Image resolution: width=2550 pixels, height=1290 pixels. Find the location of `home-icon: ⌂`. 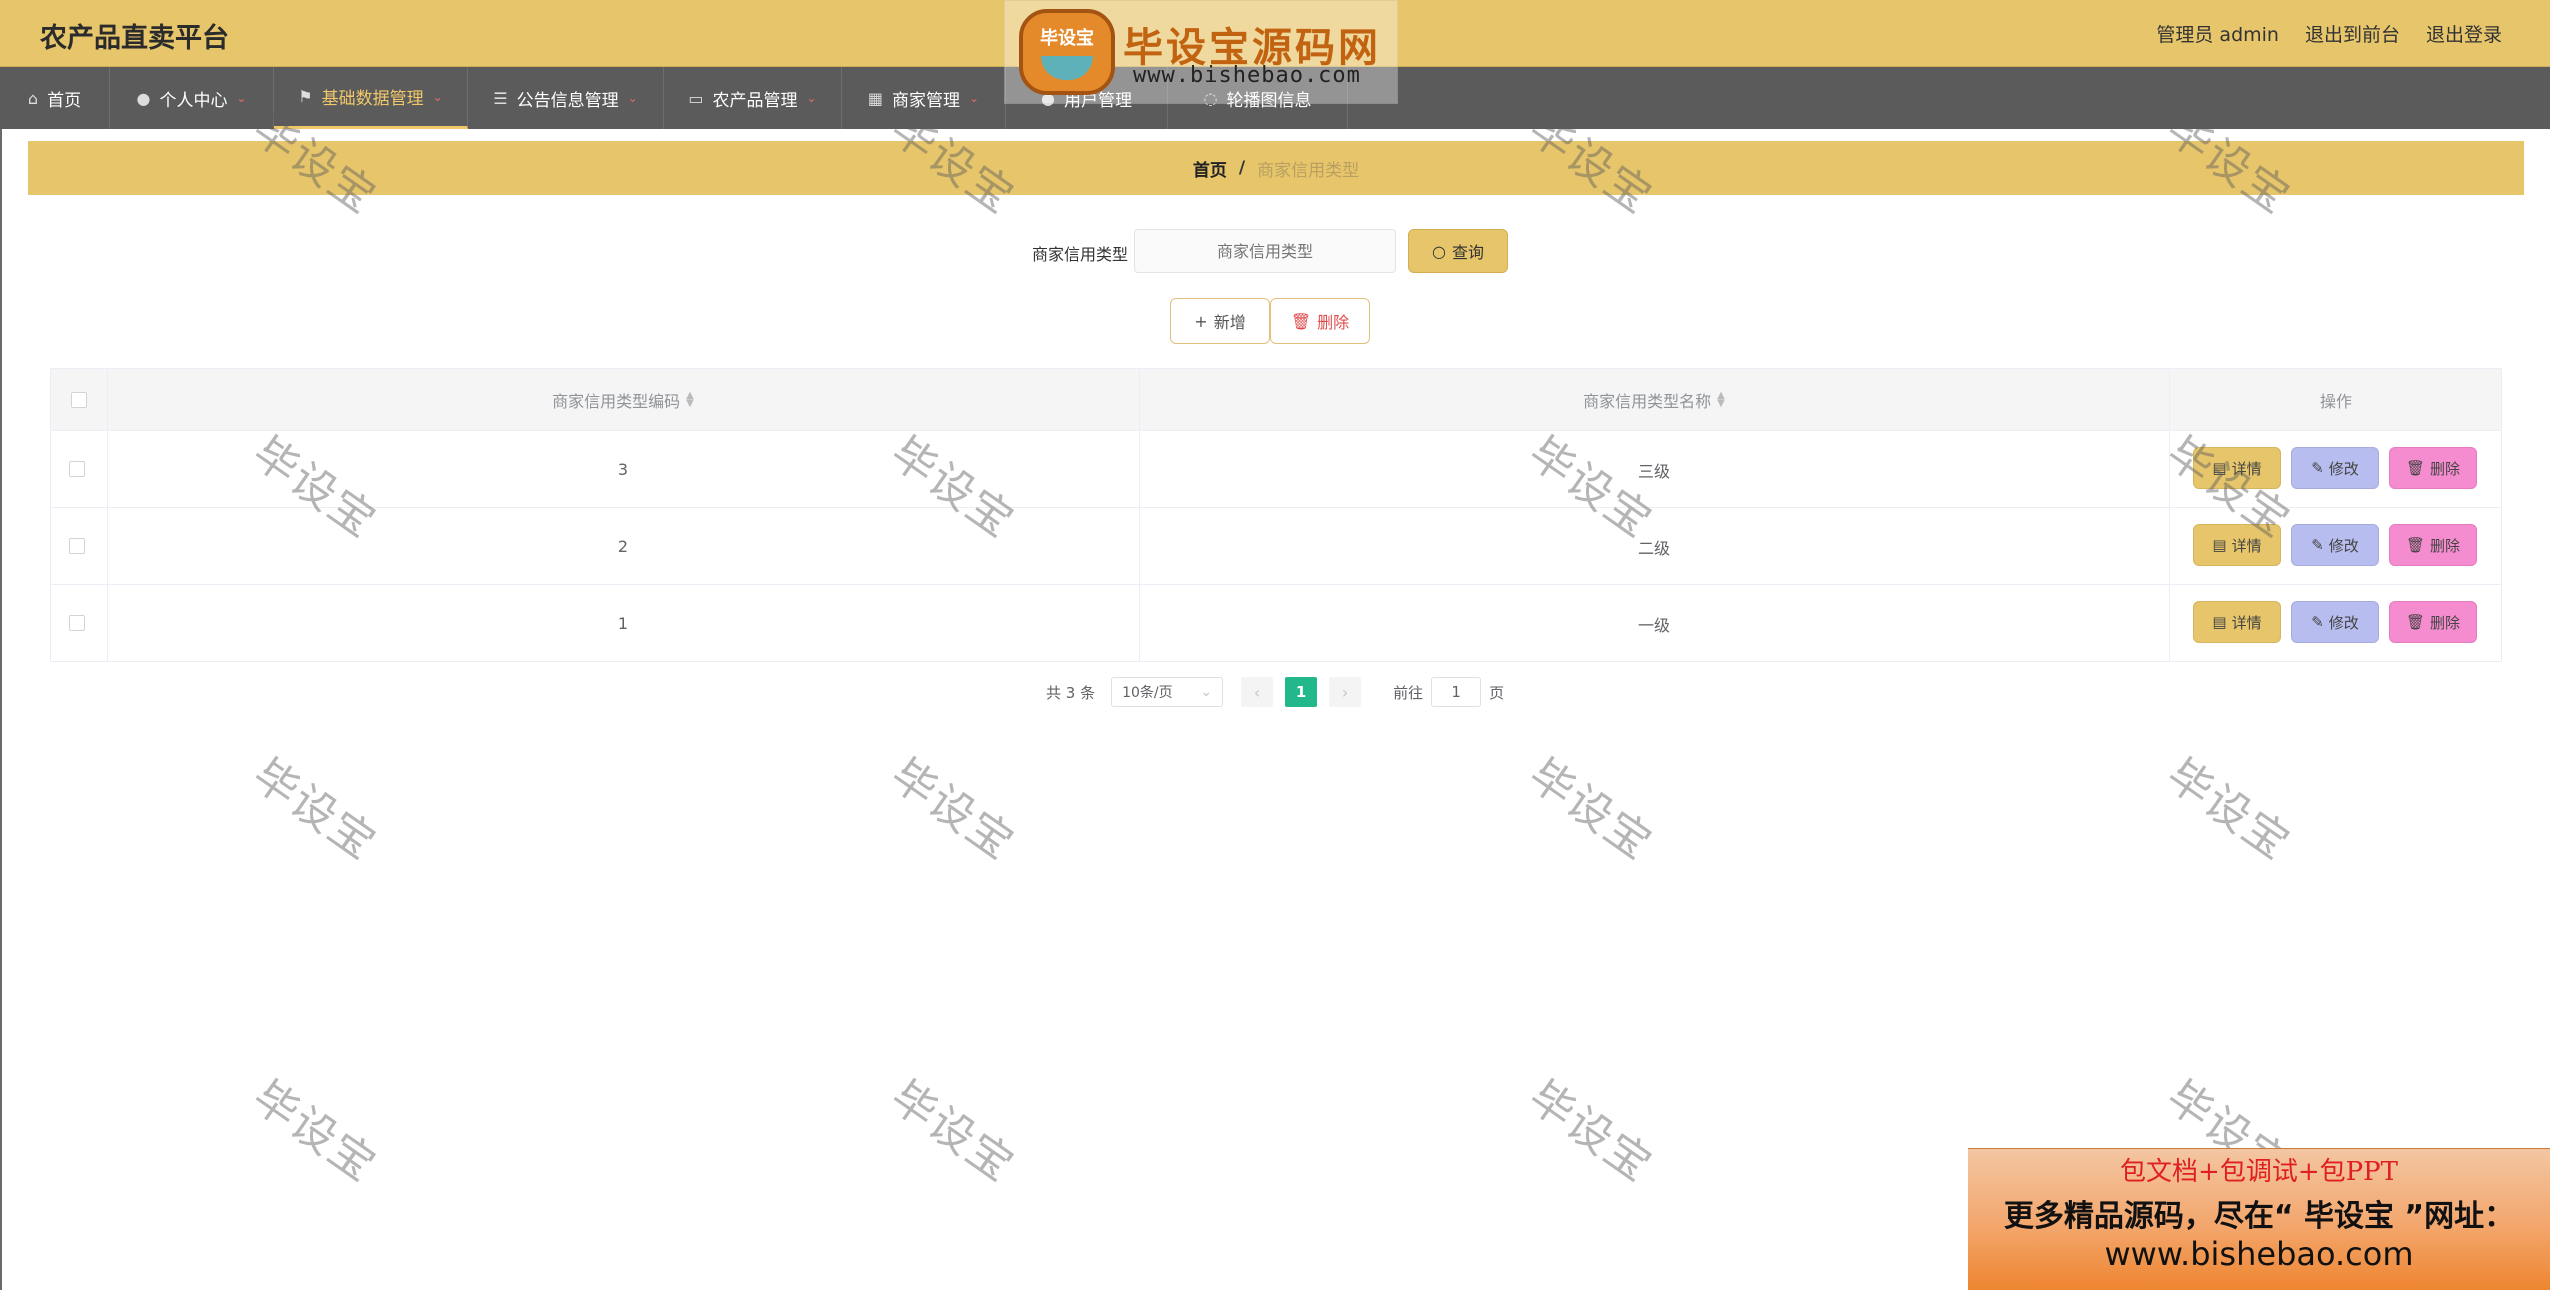

home-icon: ⌂ is located at coordinates (33, 98).